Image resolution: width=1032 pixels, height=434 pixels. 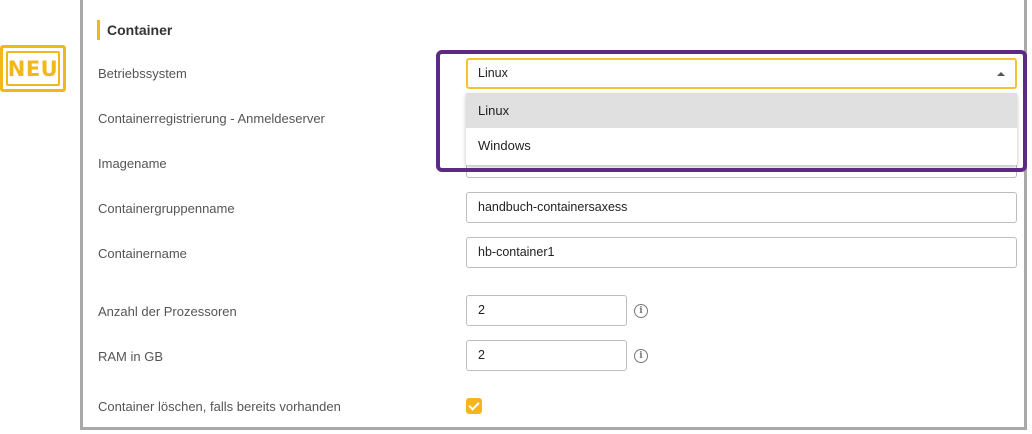 I want to click on image-name-label: Imagename, so click(x=132, y=163).